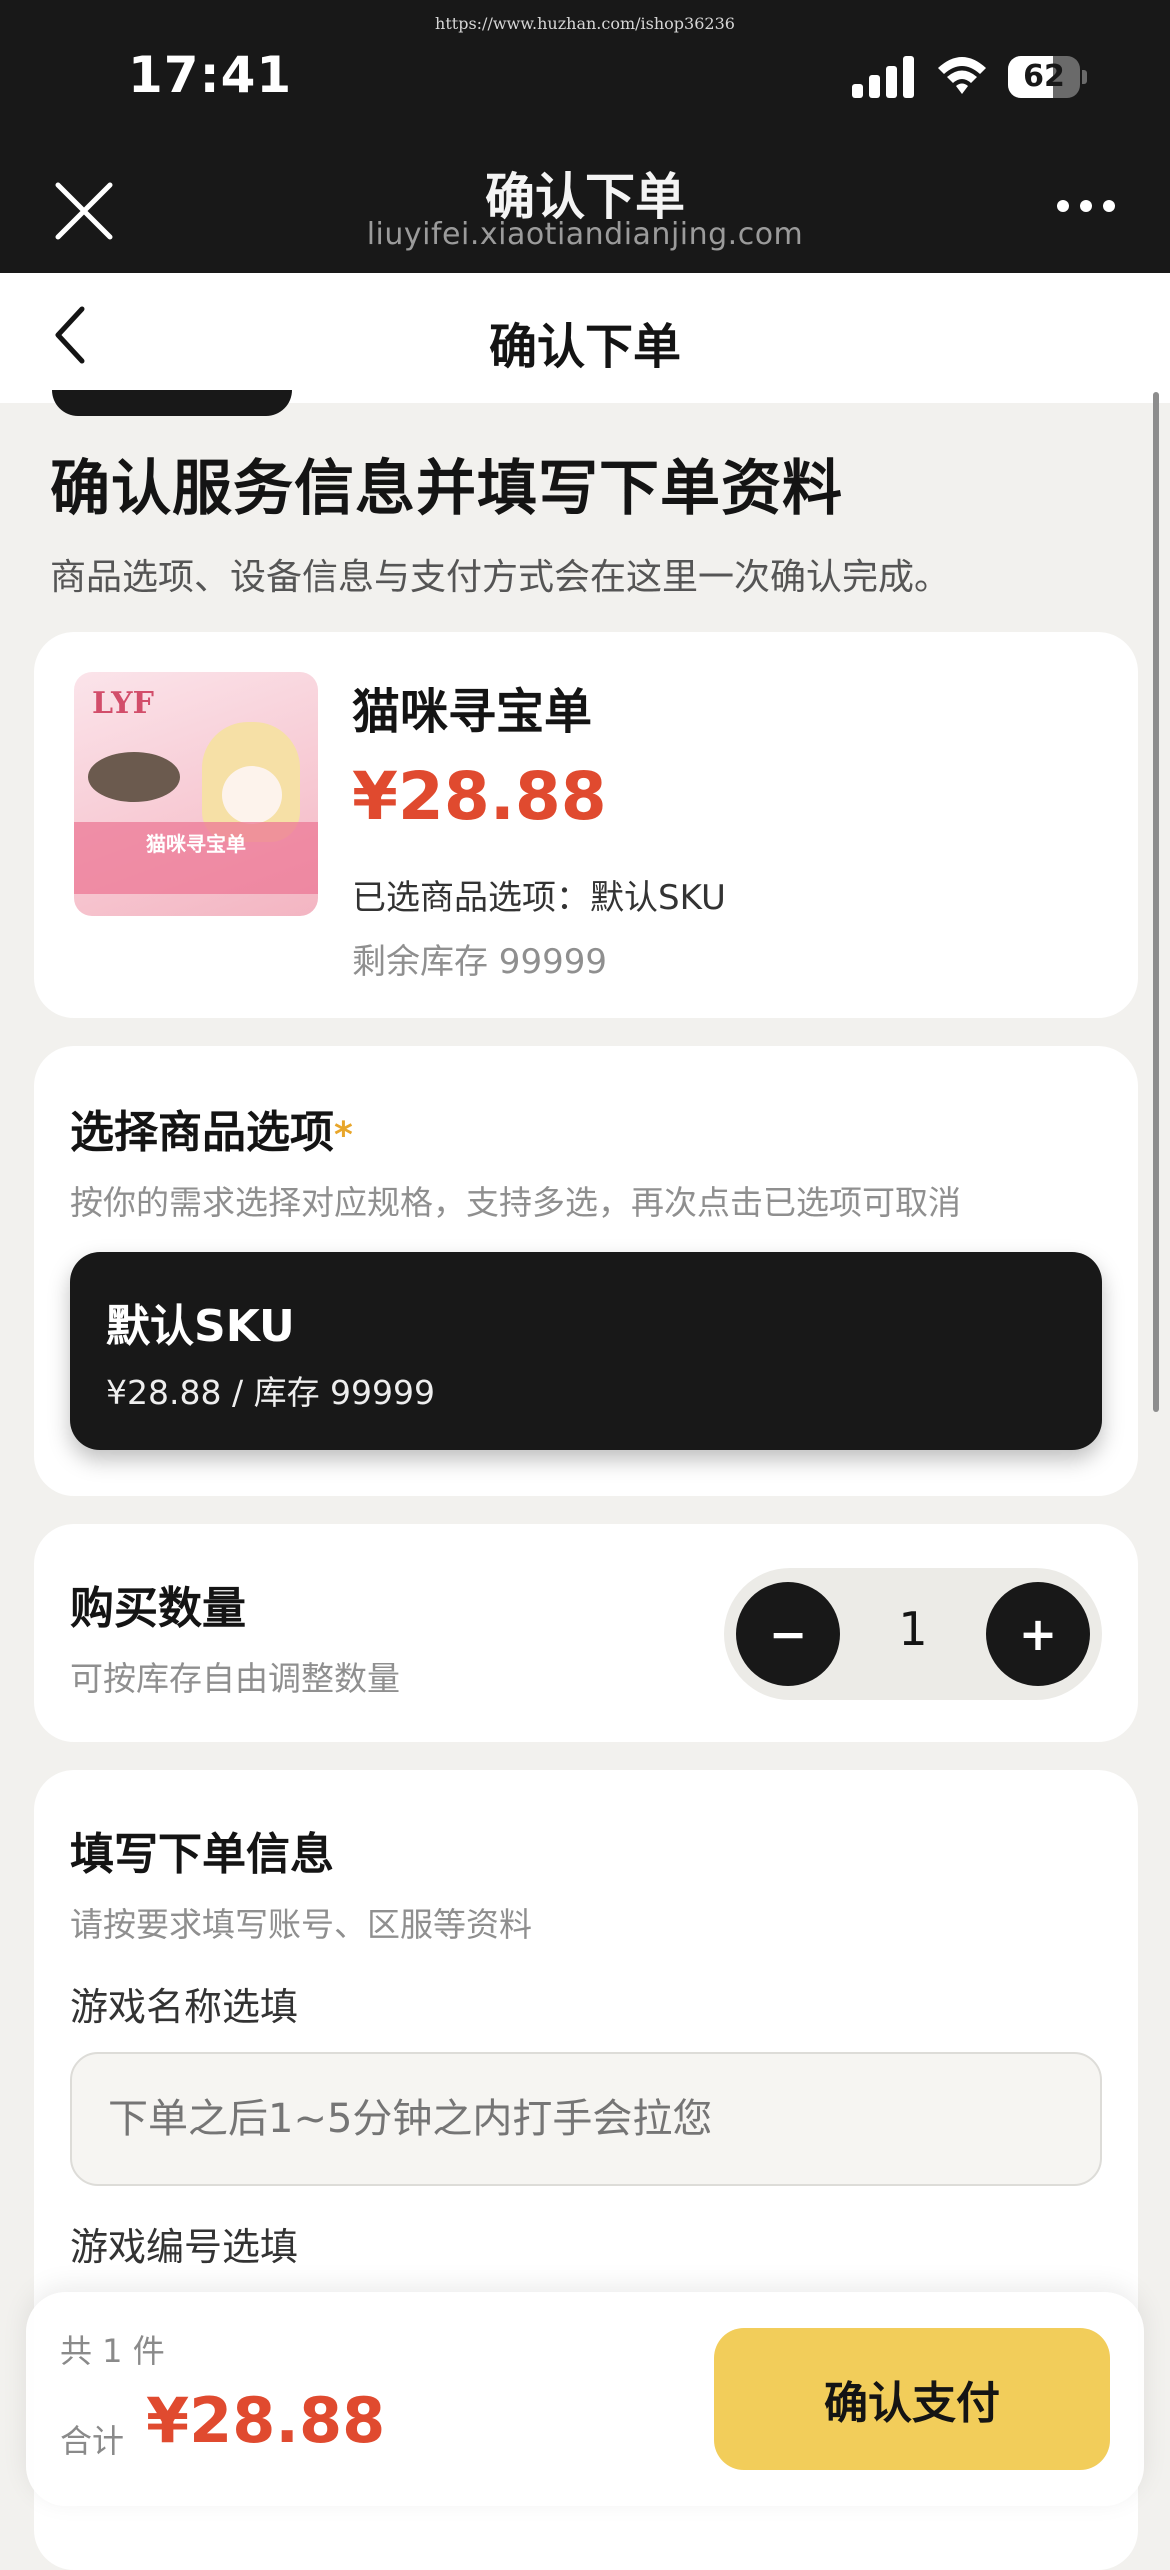 Image resolution: width=1170 pixels, height=2570 pixels. Describe the element at coordinates (92, 2441) in the screenshot. I see `total-label: 合计` at that location.